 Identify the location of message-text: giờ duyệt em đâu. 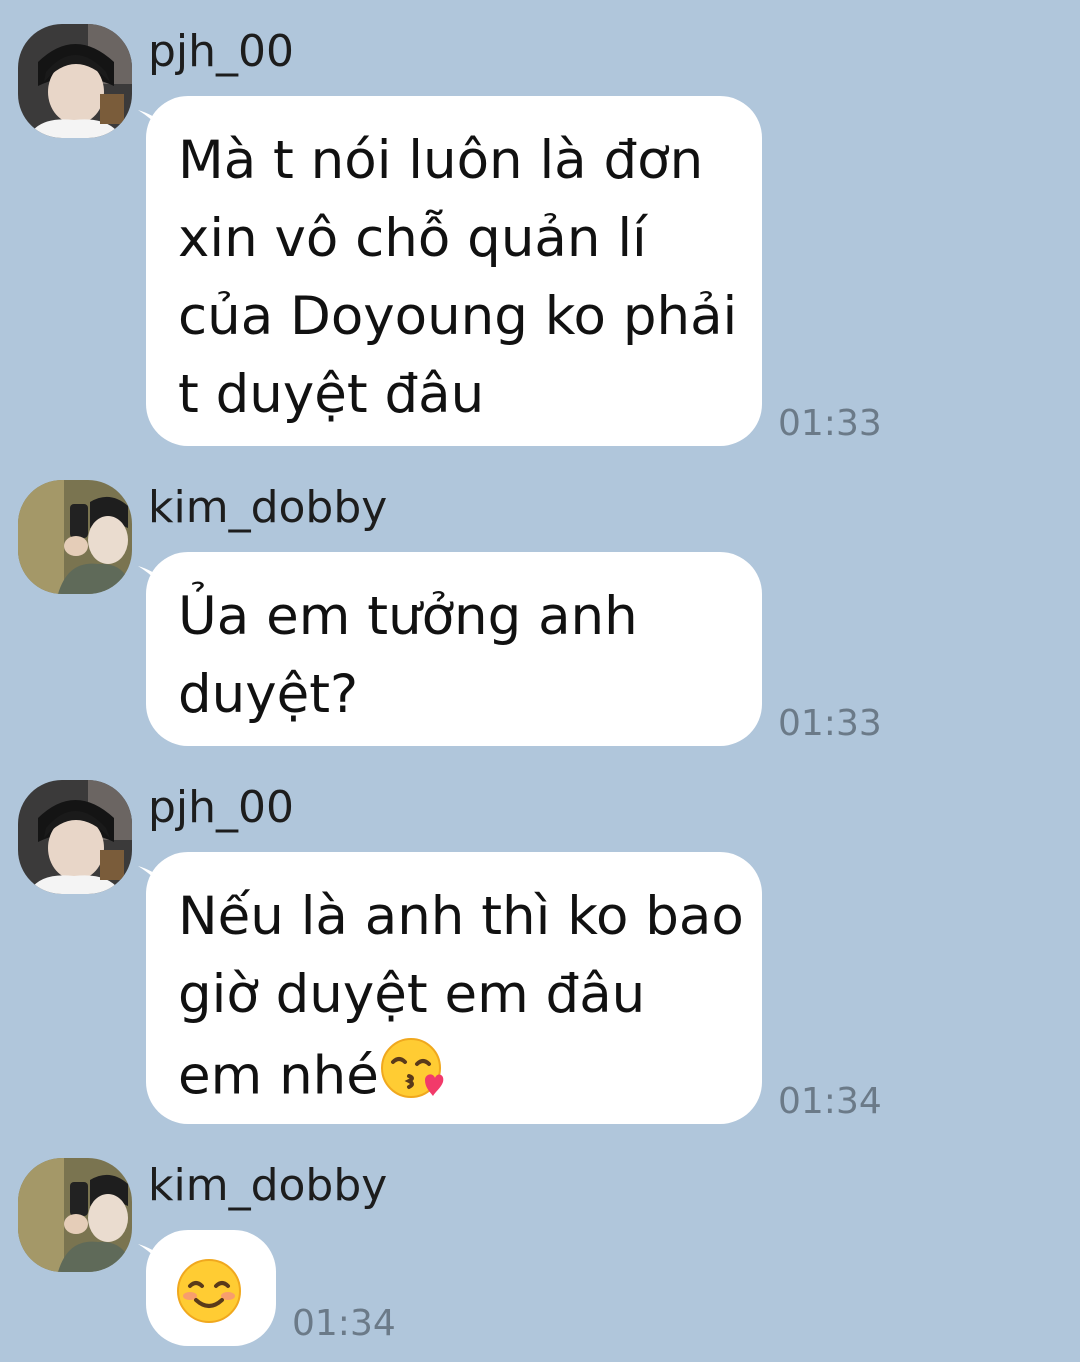
(412, 994).